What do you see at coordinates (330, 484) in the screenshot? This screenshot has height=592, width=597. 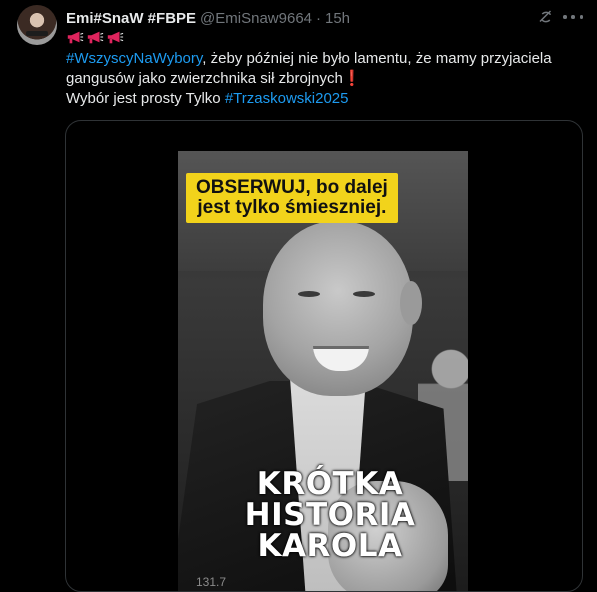 I see `video-title-line-1: KRÓTKA` at bounding box center [330, 484].